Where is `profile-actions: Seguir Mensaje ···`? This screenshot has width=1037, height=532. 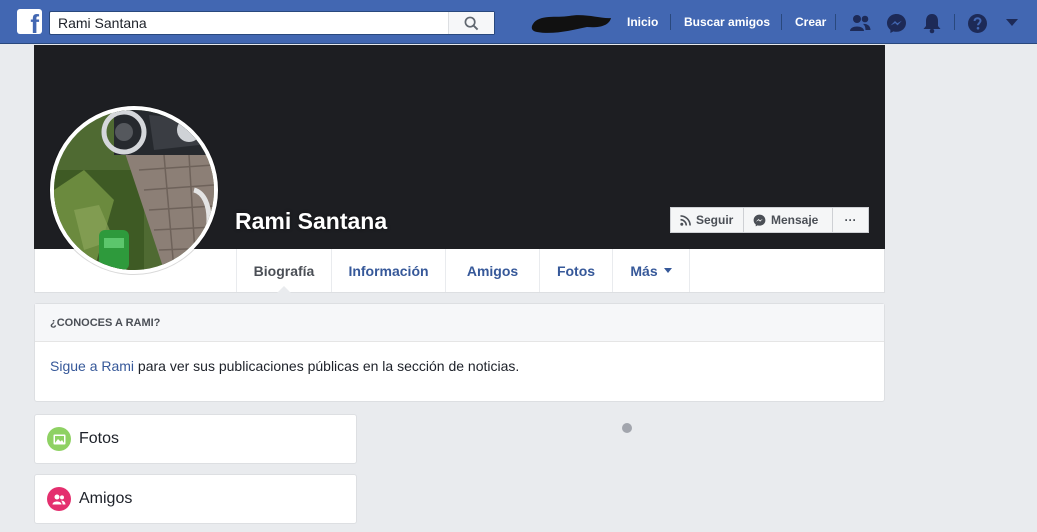 profile-actions: Seguir Mensaje ··· is located at coordinates (769, 220).